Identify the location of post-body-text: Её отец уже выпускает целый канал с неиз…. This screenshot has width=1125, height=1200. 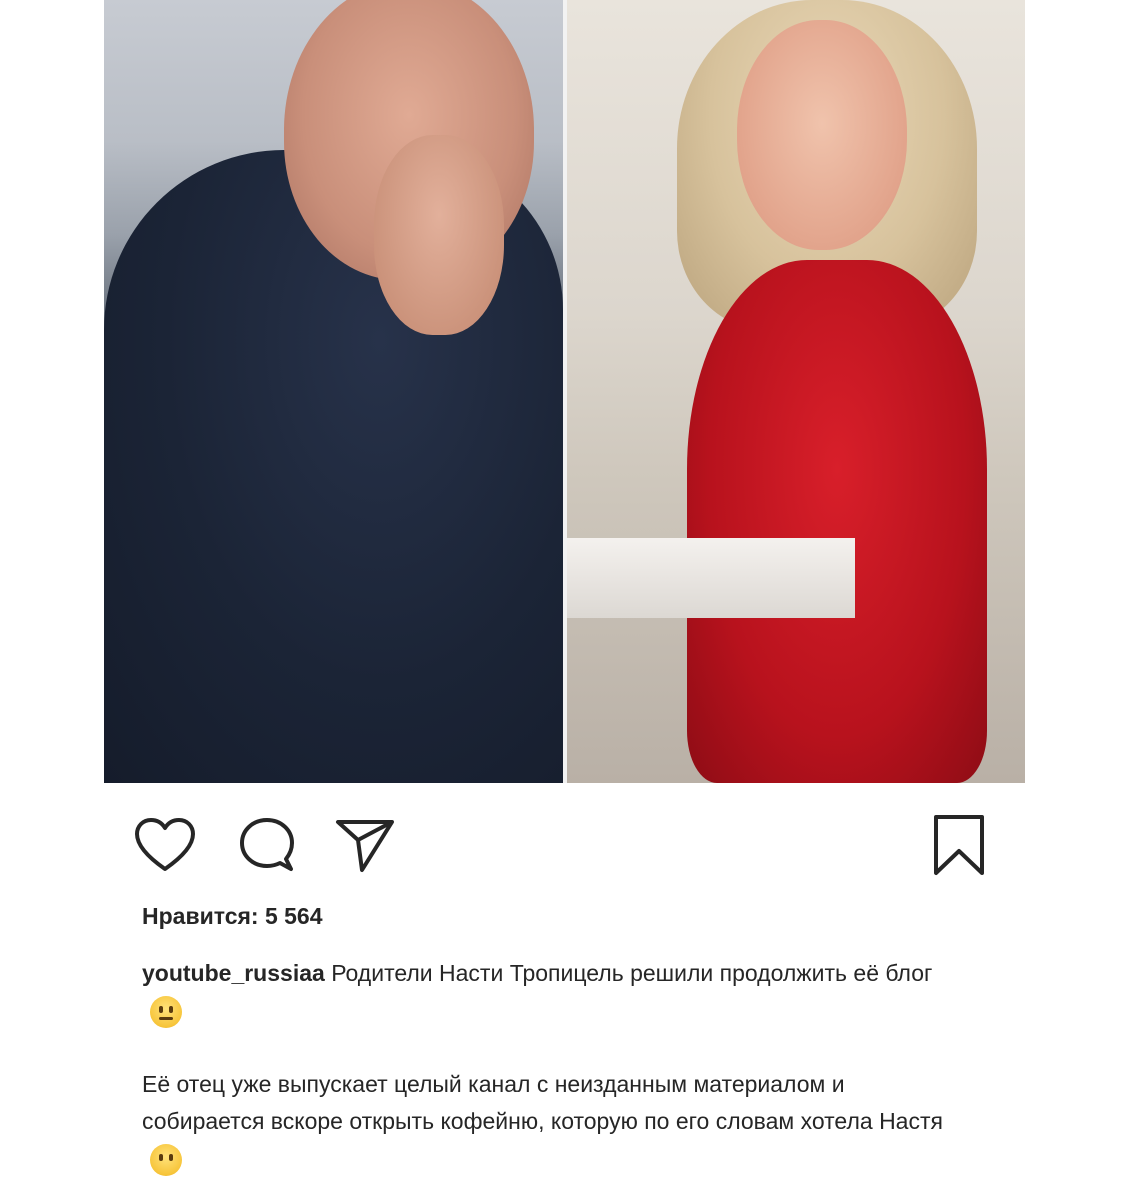
(552, 1121).